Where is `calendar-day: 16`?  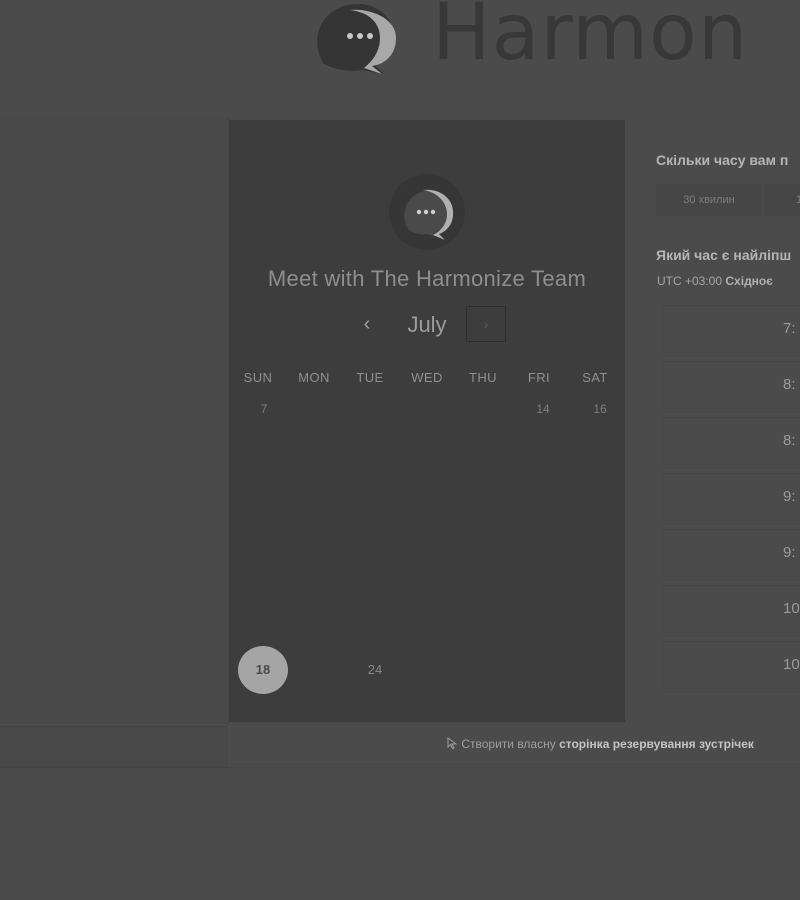
calendar-day: 16 is located at coordinates (600, 409).